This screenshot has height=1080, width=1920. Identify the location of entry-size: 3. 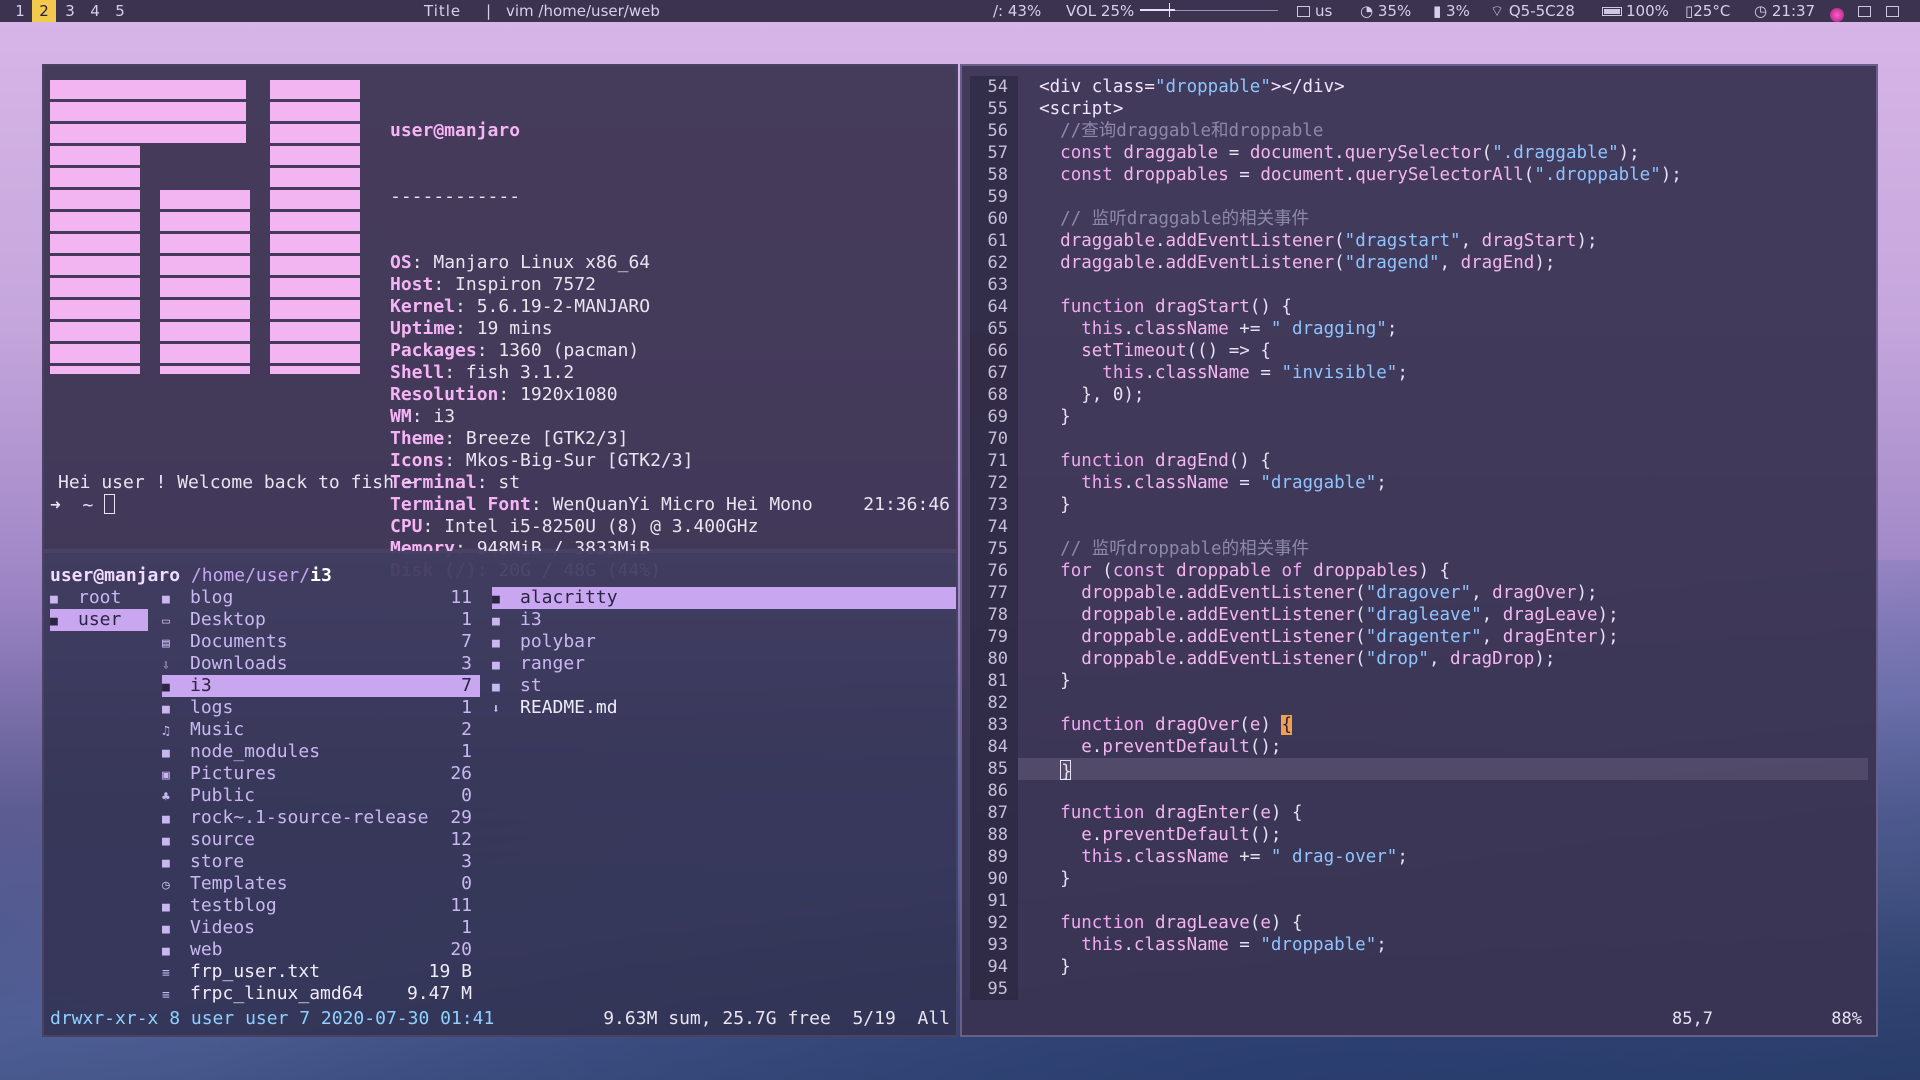
(466, 663).